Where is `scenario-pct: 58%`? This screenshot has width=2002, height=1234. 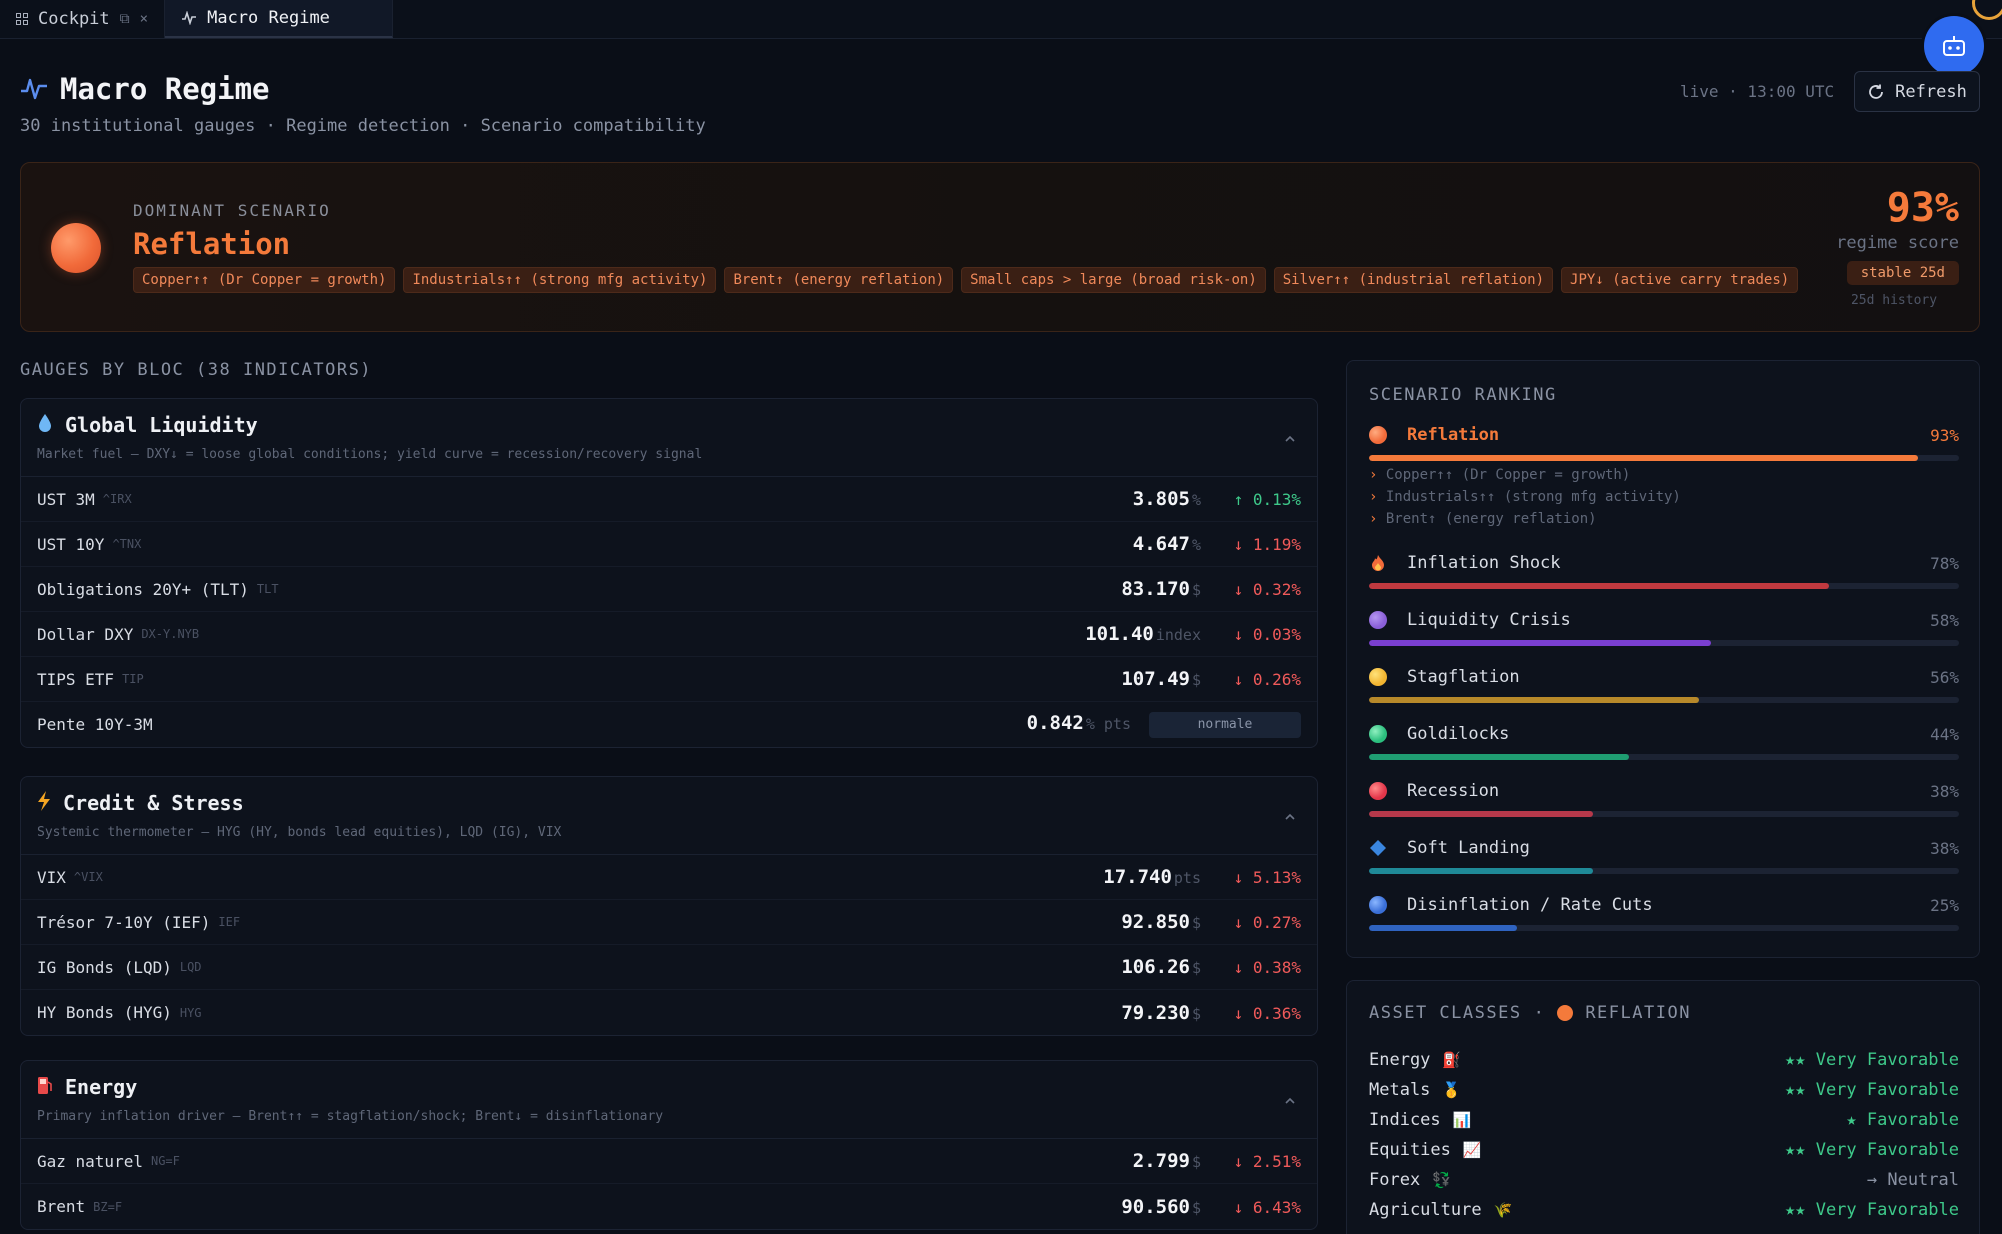 scenario-pct: 58% is located at coordinates (1944, 620).